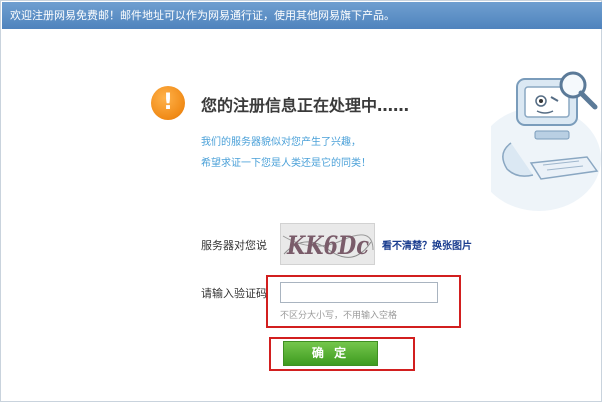 The height and width of the screenshot is (402, 602). I want to click on captcha-text: KK6Dc, so click(327, 245).